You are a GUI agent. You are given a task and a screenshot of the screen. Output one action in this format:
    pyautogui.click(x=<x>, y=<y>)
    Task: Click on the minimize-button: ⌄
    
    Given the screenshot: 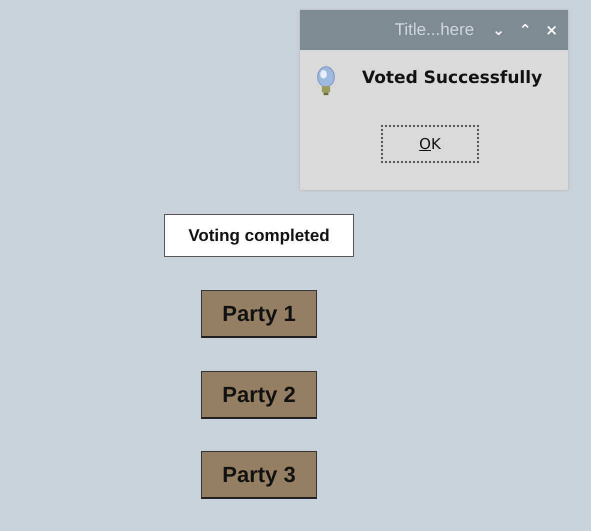 What is the action you would take?
    pyautogui.click(x=498, y=30)
    